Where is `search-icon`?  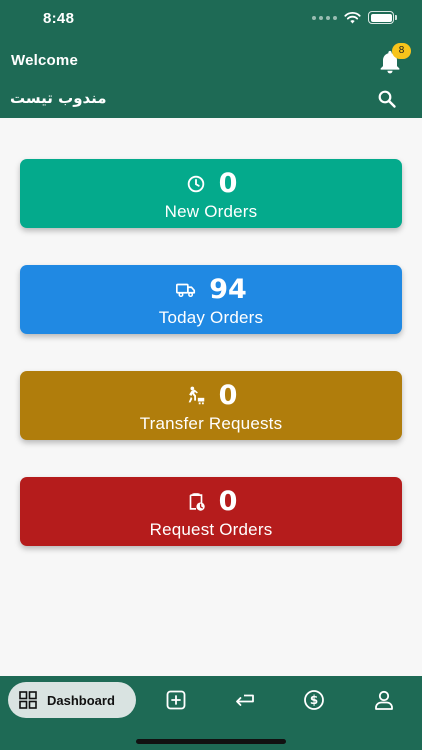 search-icon is located at coordinates (387, 99).